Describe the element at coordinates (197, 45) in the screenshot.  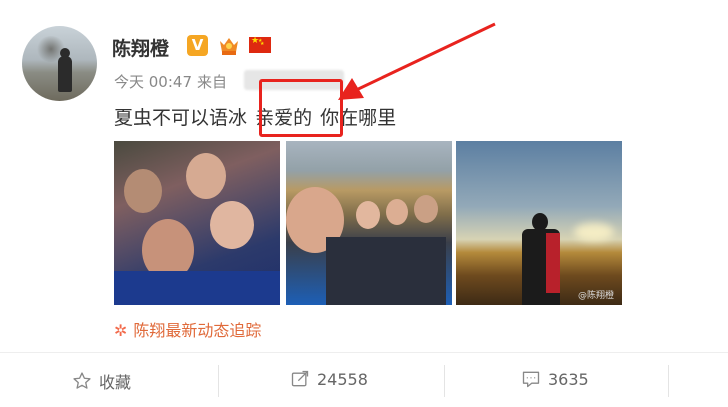
I see `verified-icon: V` at that location.